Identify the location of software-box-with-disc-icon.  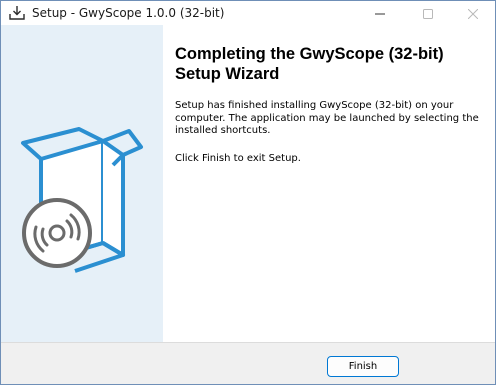
(80, 200).